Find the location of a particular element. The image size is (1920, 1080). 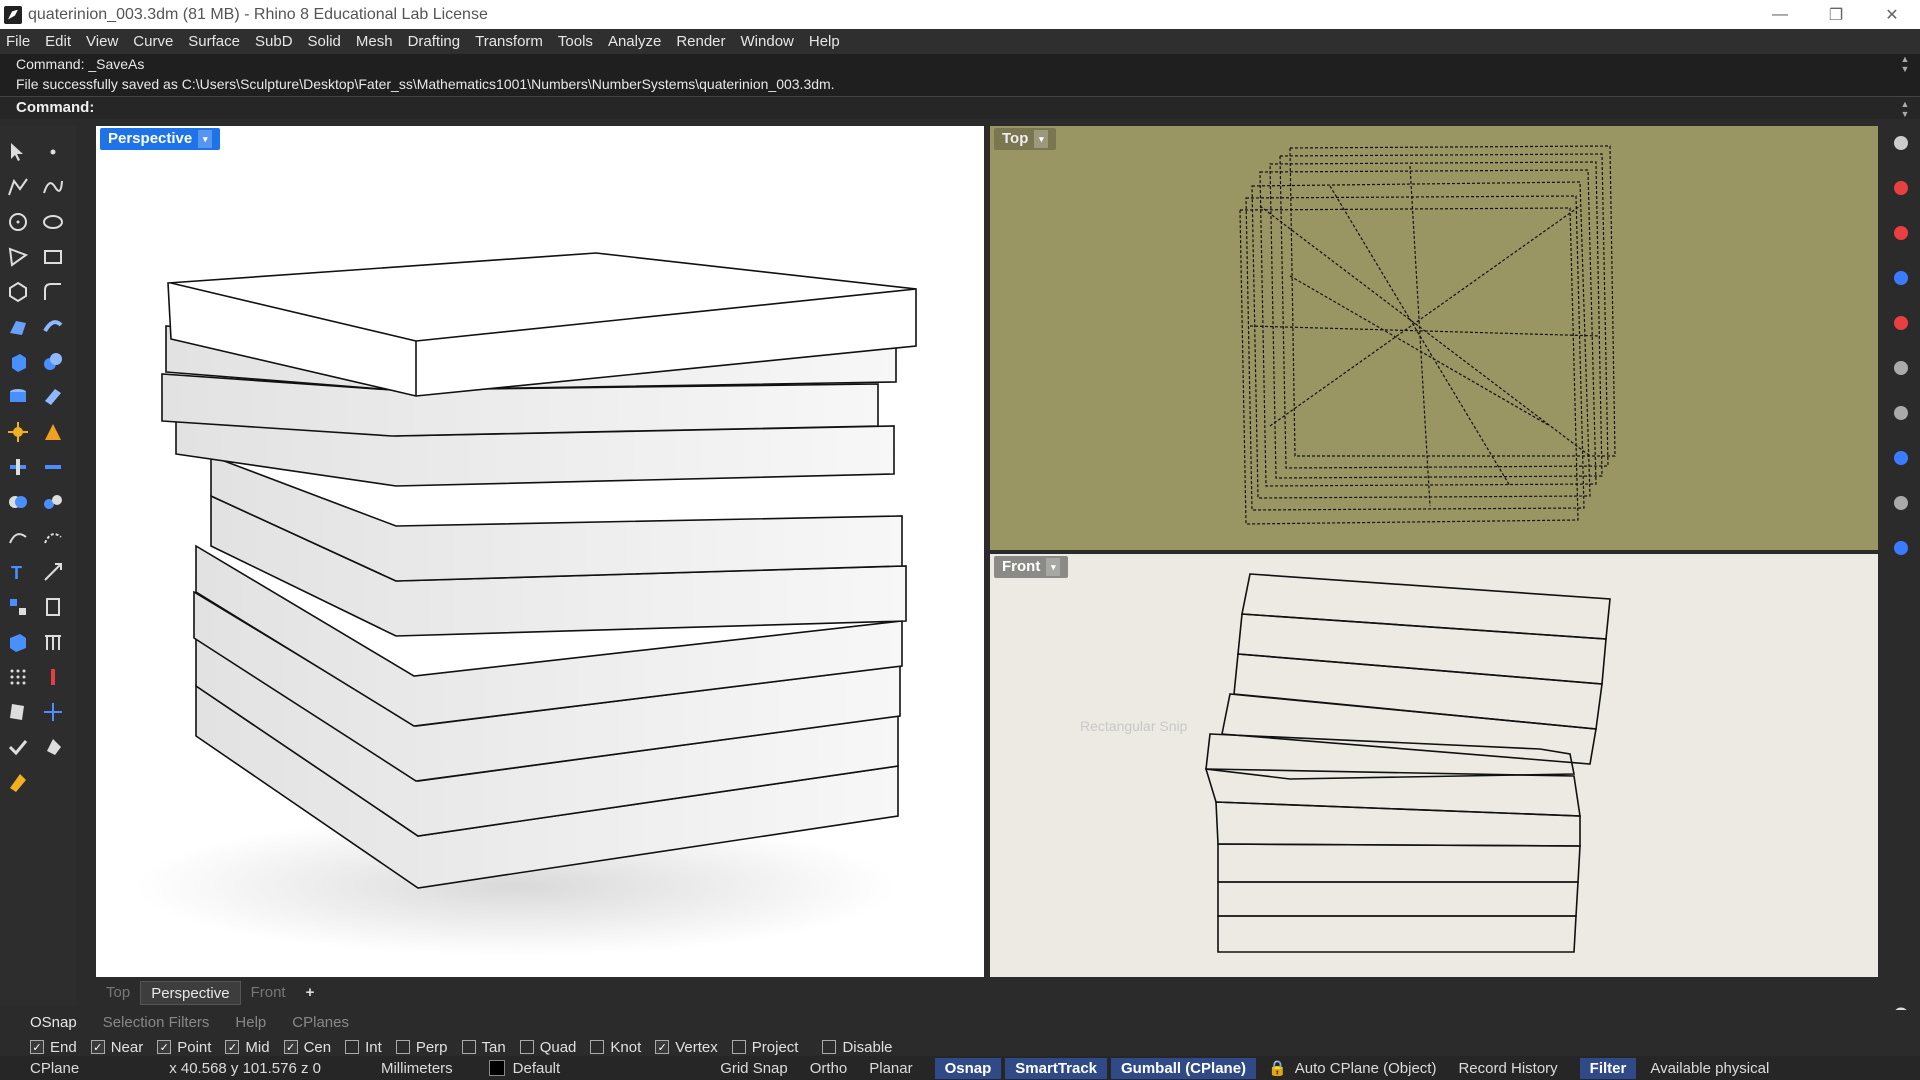

menu-transform: Transform is located at coordinates (509, 41).